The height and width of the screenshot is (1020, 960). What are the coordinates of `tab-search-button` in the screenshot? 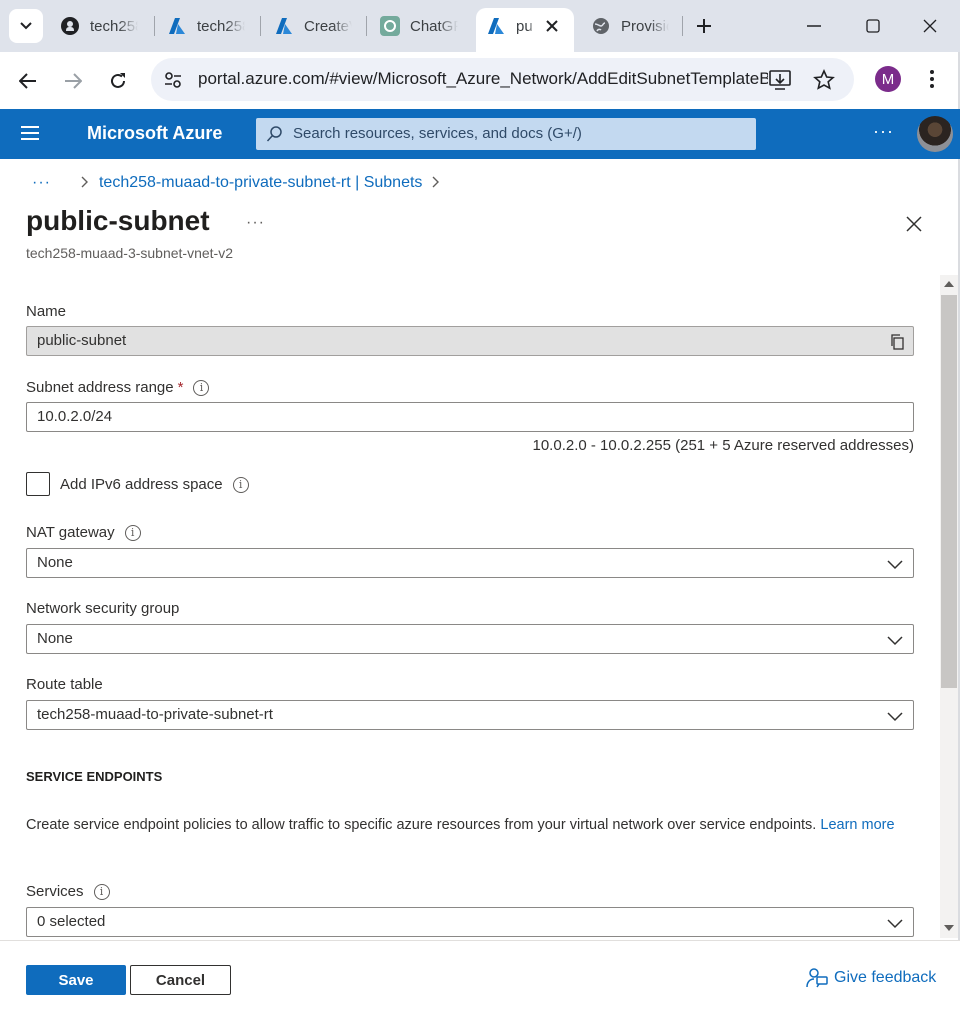 It's located at (26, 26).